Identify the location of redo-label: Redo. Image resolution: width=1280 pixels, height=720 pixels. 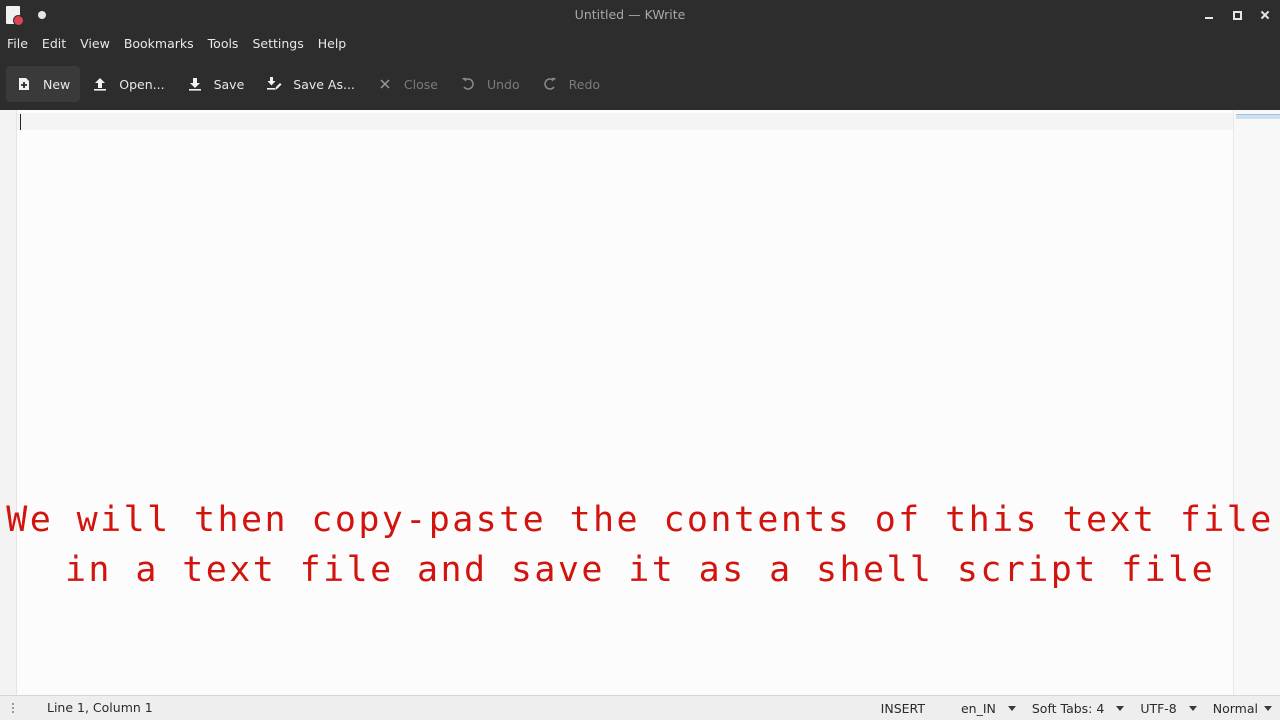
(584, 84).